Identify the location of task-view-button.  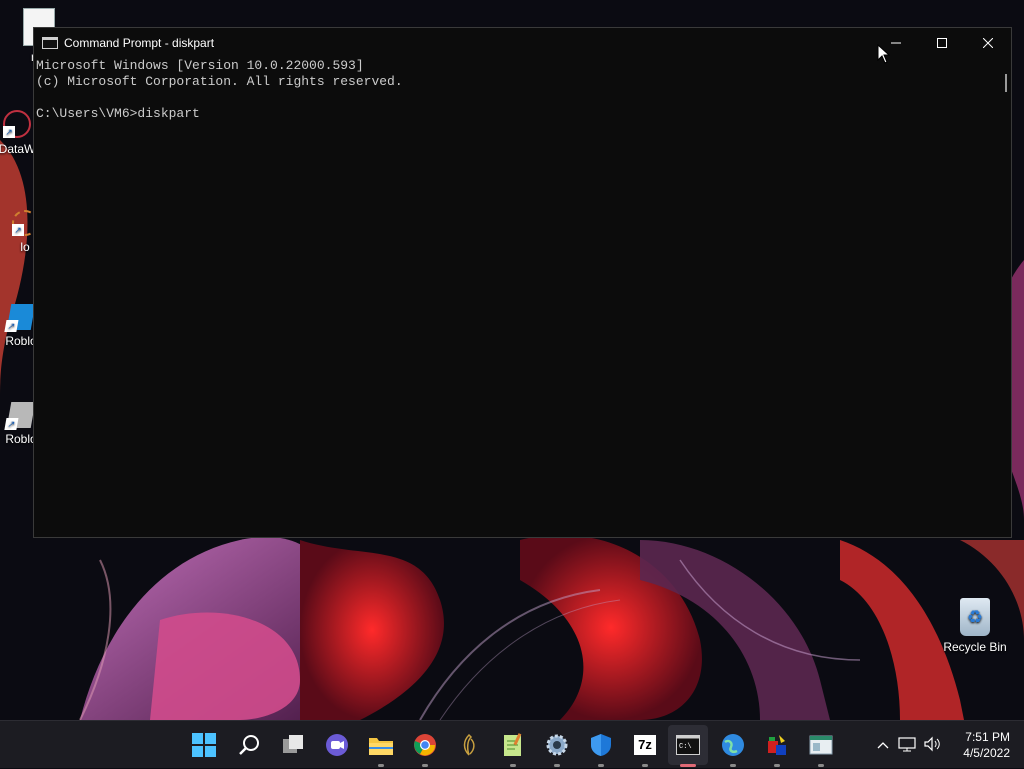
(293, 745).